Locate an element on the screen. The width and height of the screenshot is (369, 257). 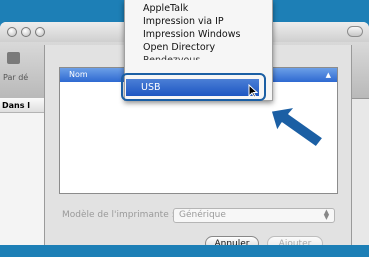
minimize-button is located at coordinates (26, 32).